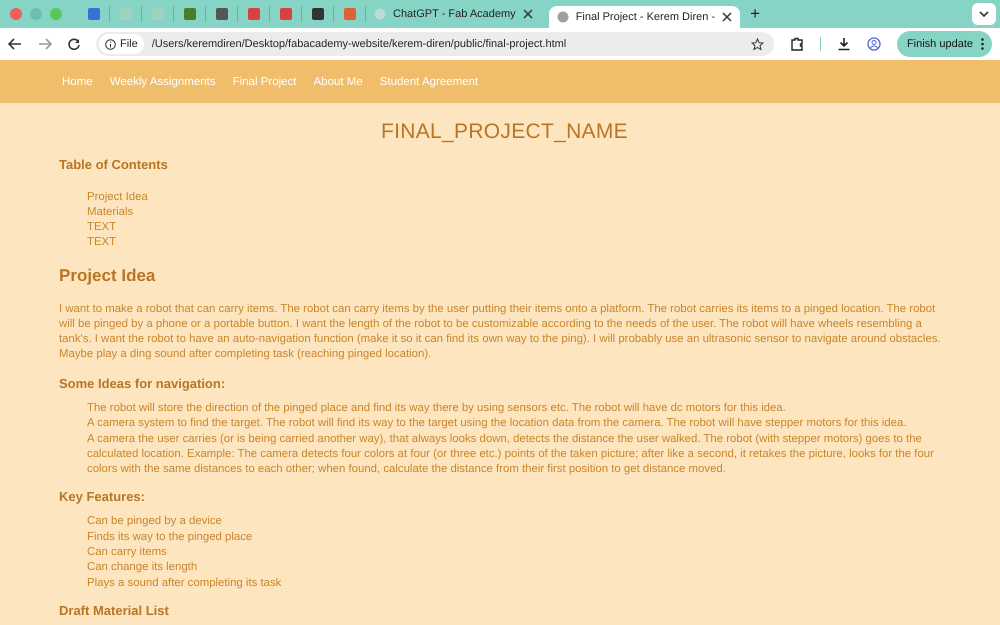 This screenshot has width=1000, height=625. What do you see at coordinates (74, 44) in the screenshot?
I see `reload-icon` at bounding box center [74, 44].